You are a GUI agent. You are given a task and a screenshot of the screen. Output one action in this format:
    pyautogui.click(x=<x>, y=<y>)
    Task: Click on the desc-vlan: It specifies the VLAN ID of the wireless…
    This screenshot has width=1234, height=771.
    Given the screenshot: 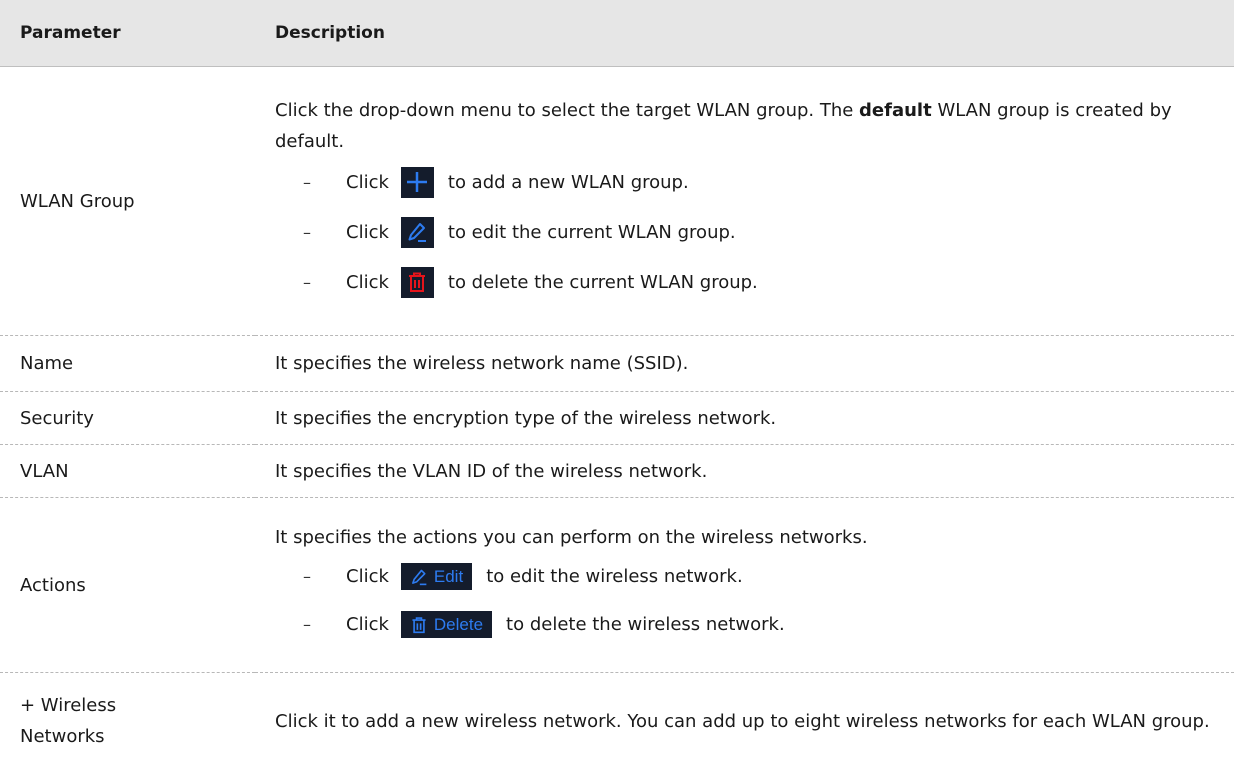 What is the action you would take?
    pyautogui.click(x=744, y=471)
    